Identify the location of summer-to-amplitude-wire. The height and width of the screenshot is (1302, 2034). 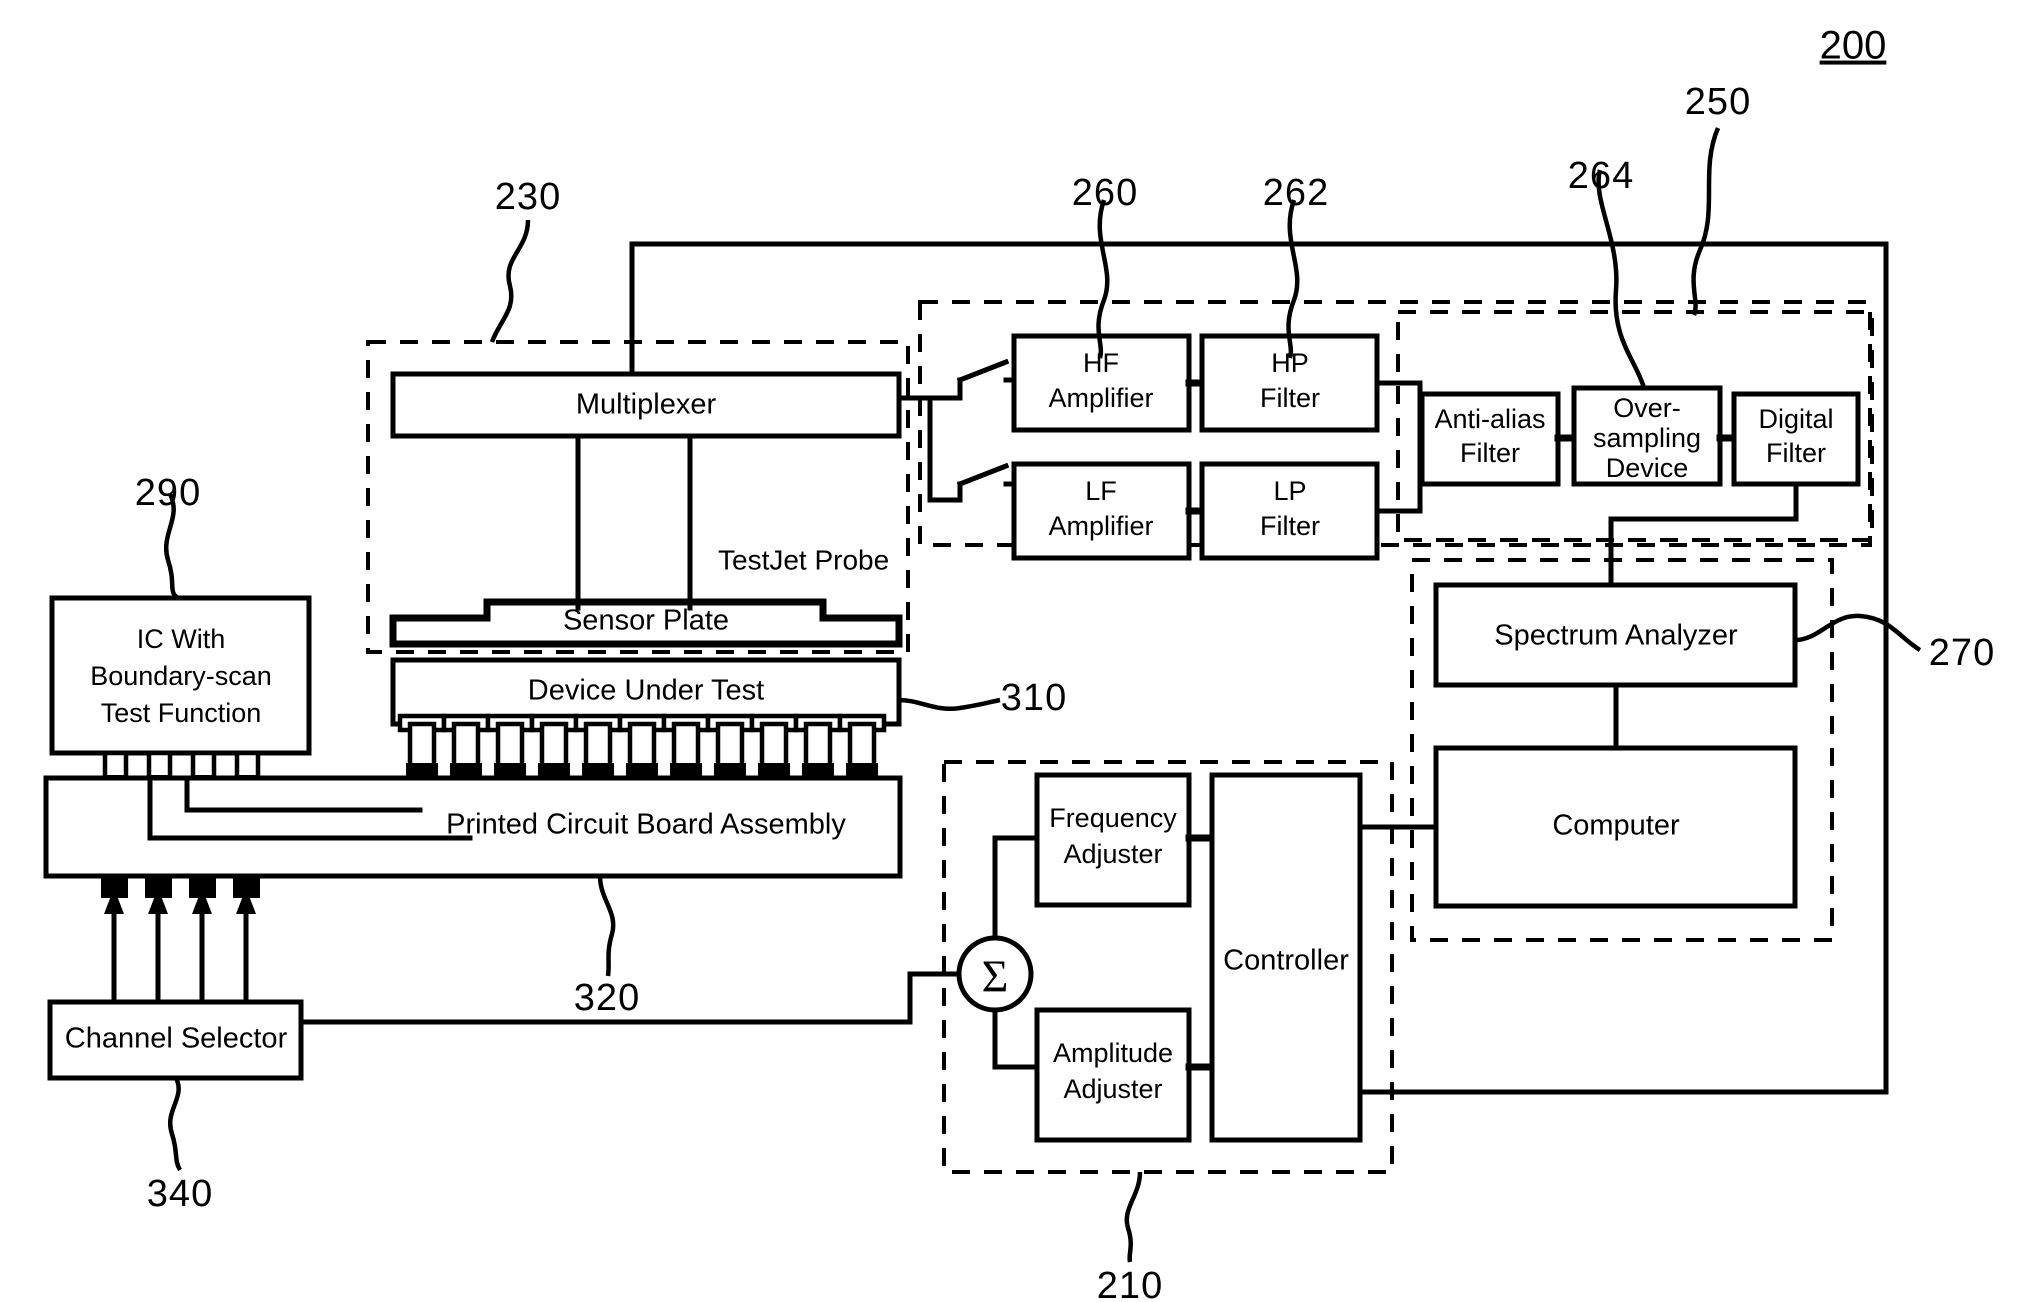
(1018, 1038).